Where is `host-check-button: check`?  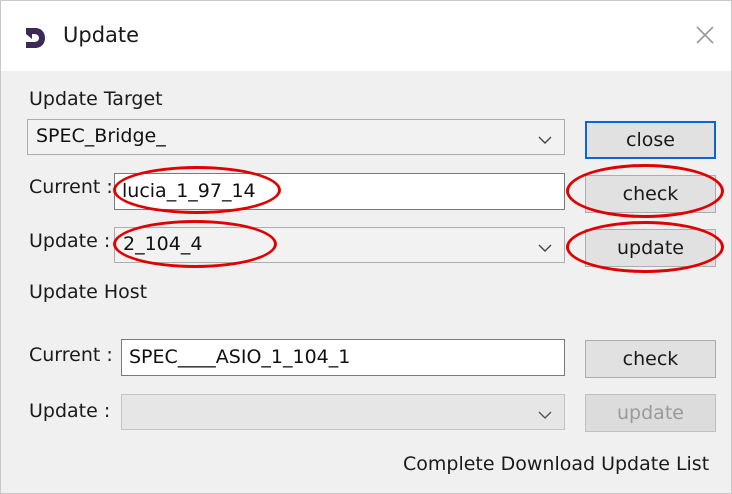 host-check-button: check is located at coordinates (650, 359).